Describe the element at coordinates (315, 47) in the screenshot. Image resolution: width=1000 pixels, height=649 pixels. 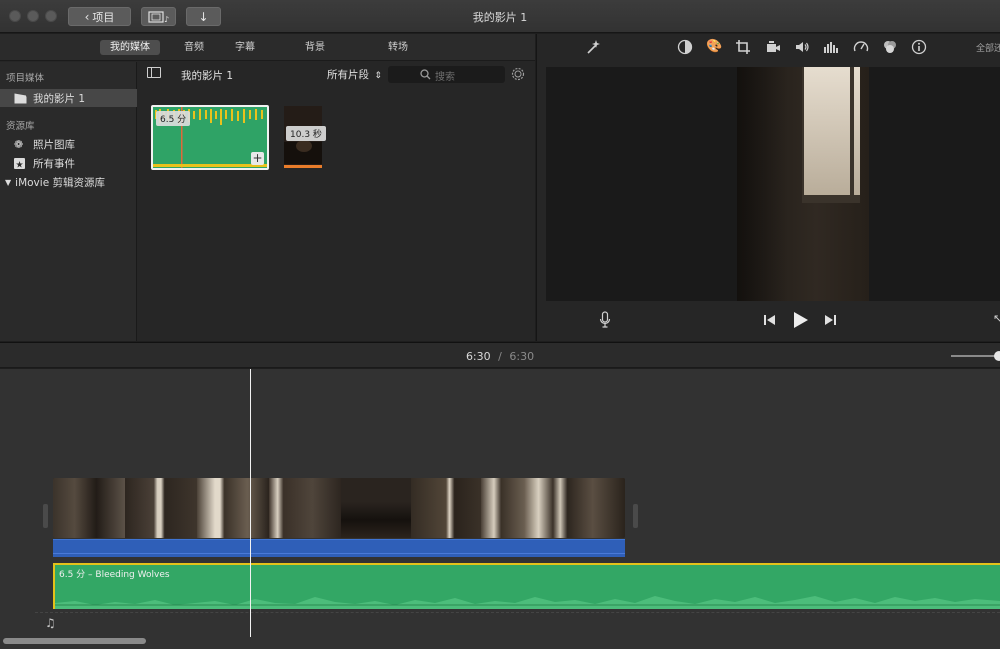
I see `tab-backgrounds: 背景` at that location.